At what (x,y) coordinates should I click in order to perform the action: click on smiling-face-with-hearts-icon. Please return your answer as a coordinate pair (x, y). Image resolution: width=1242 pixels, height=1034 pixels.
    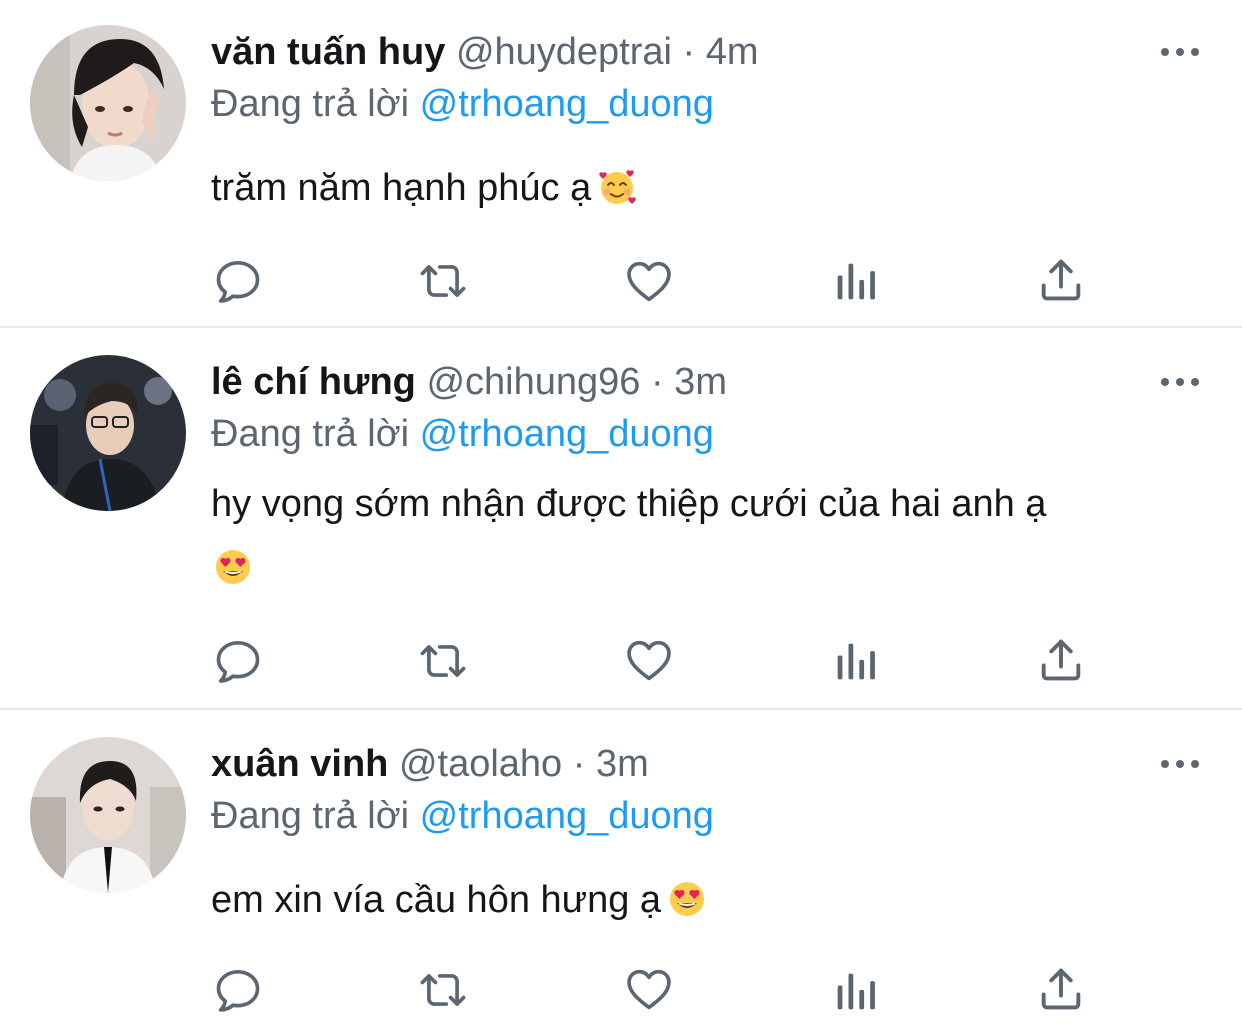
    Looking at the image, I should click on (617, 187).